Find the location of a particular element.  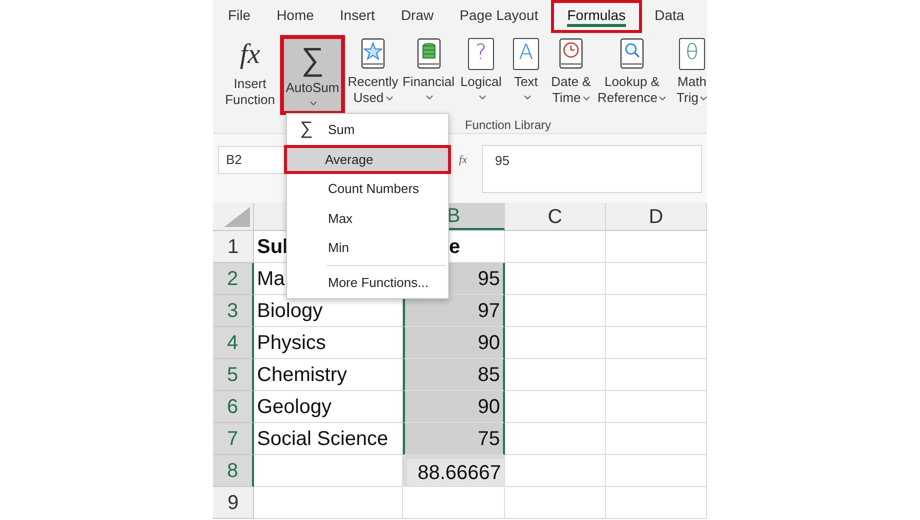

coins-book-icon is located at coordinates (429, 54).